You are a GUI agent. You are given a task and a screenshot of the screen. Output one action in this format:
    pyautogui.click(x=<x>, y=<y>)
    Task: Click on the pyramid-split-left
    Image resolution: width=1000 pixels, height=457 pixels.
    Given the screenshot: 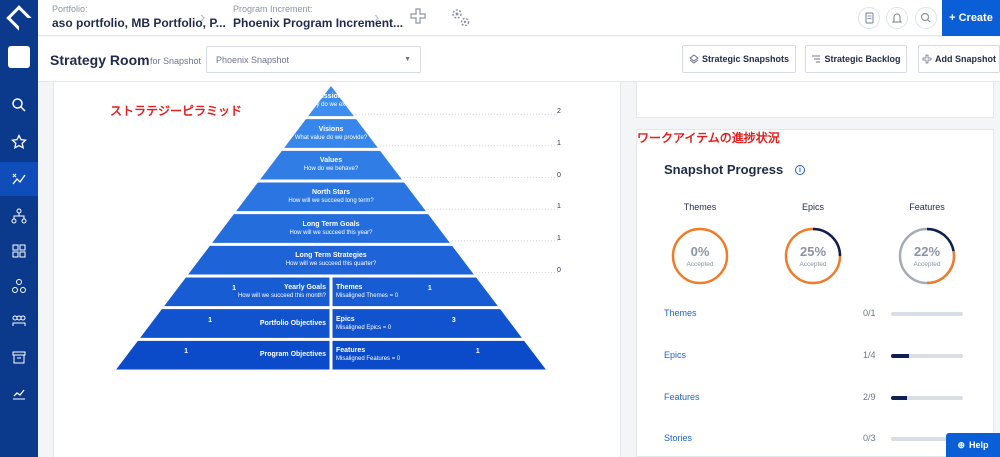 What is the action you would take?
    pyautogui.click(x=247, y=292)
    